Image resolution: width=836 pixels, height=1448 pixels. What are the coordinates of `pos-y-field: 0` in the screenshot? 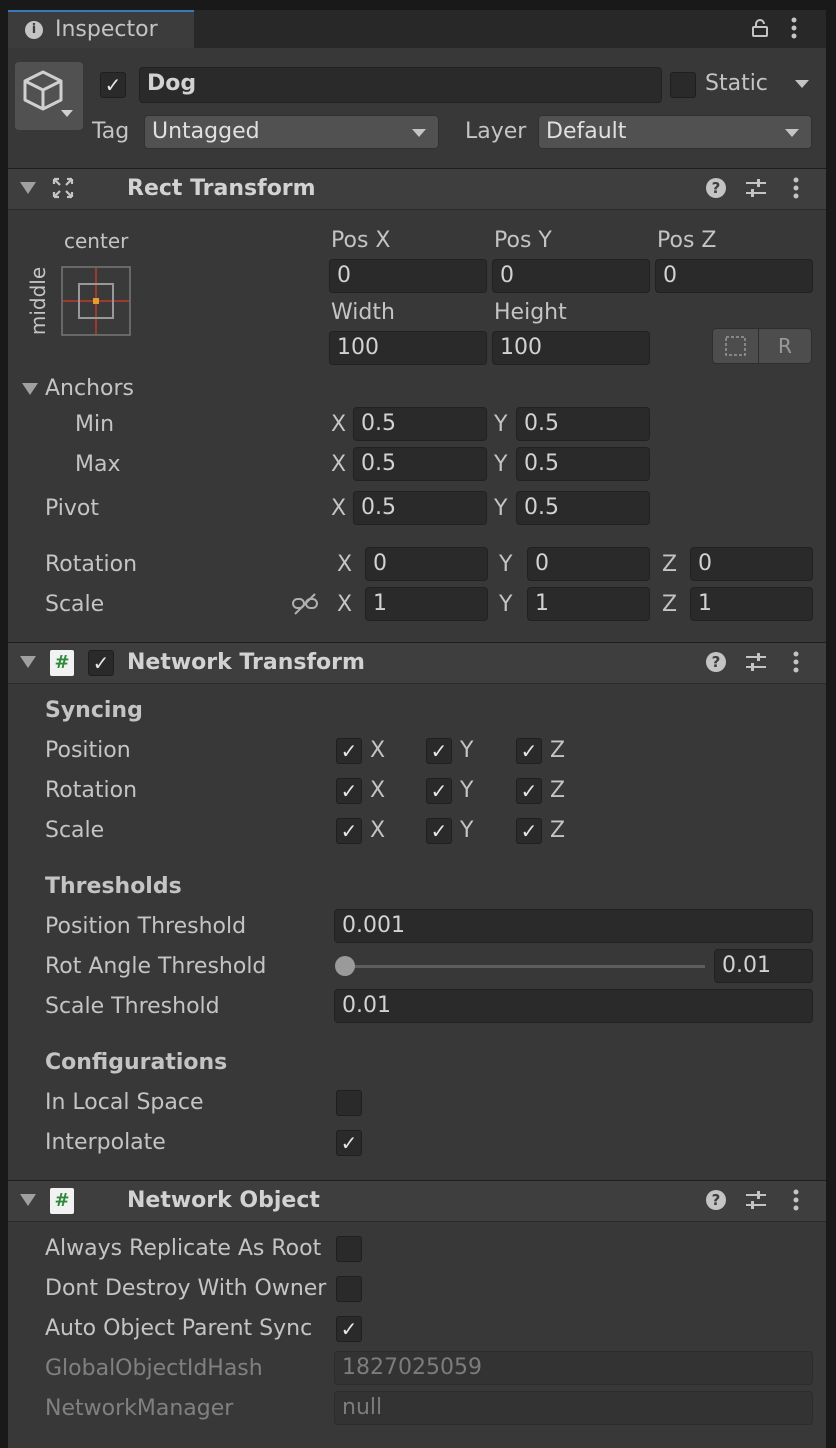 It's located at (571, 276).